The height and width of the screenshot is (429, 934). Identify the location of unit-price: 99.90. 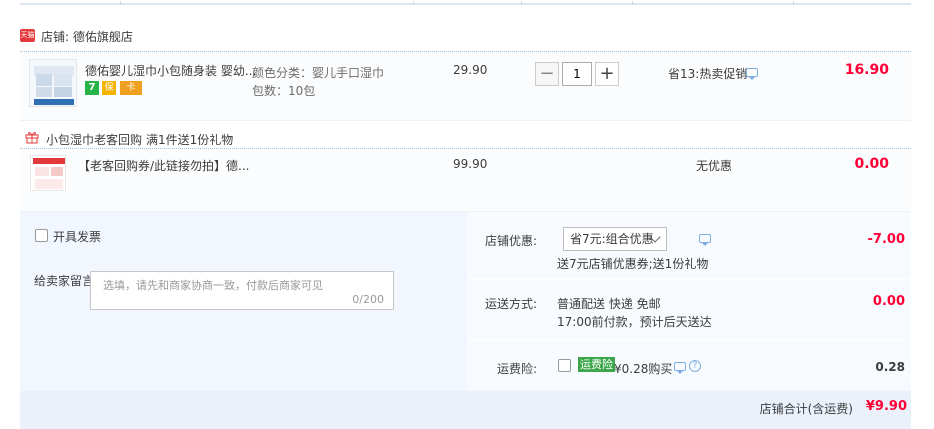
(470, 164).